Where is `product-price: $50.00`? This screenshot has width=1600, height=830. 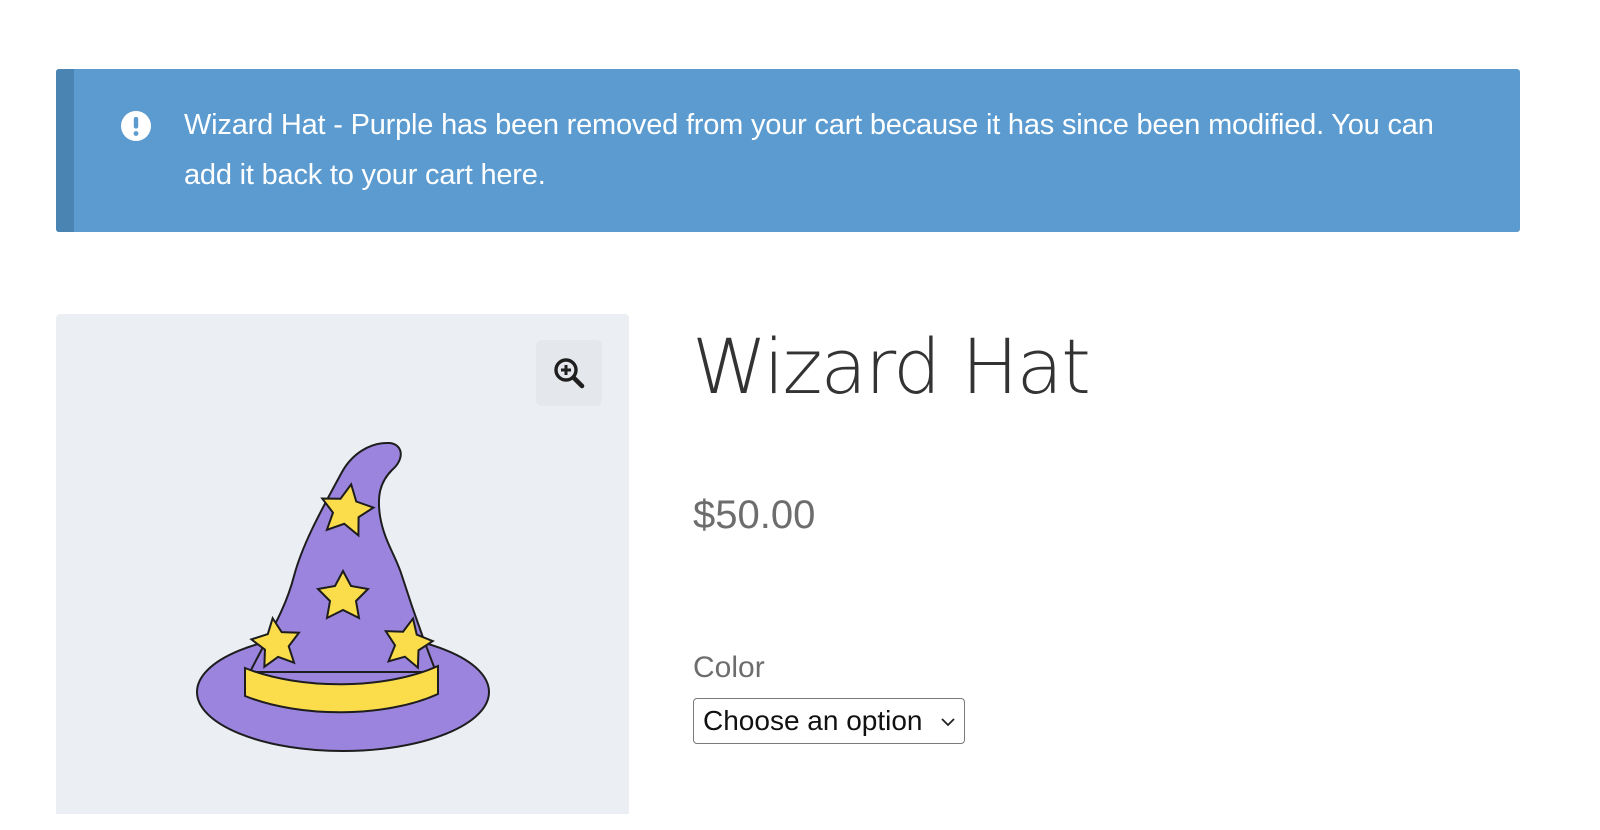 product-price: $50.00 is located at coordinates (754, 515).